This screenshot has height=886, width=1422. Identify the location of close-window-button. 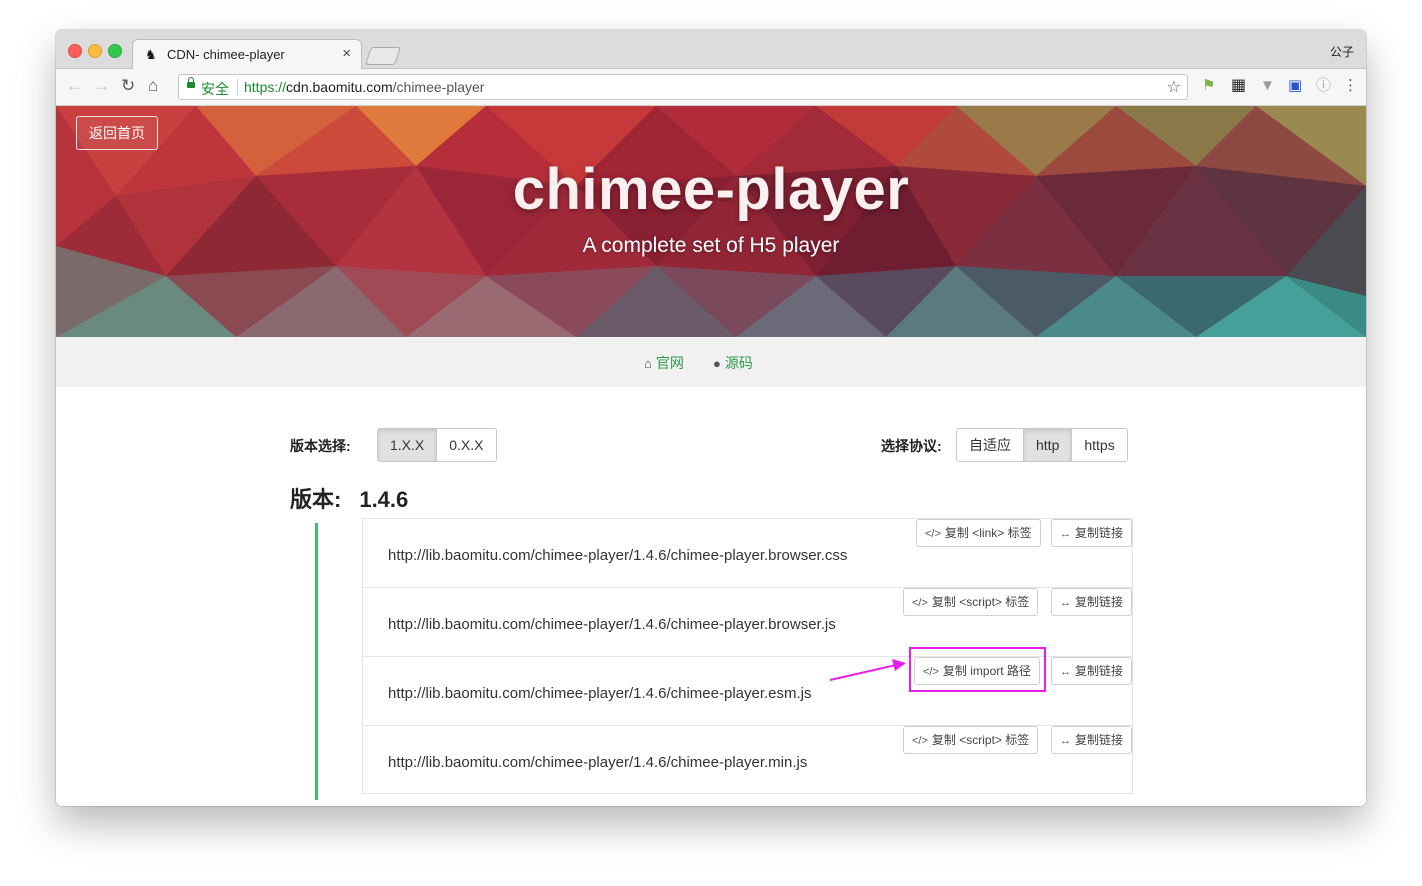
(75, 51).